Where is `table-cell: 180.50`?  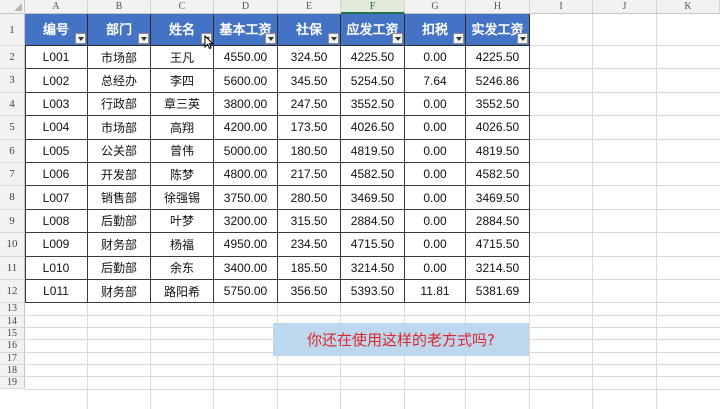 table-cell: 180.50 is located at coordinates (309, 151).